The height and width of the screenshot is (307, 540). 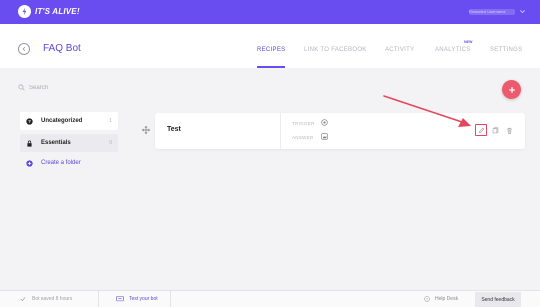 I want to click on folder-uncategorized: ? Uncategorized 1, so click(x=69, y=121).